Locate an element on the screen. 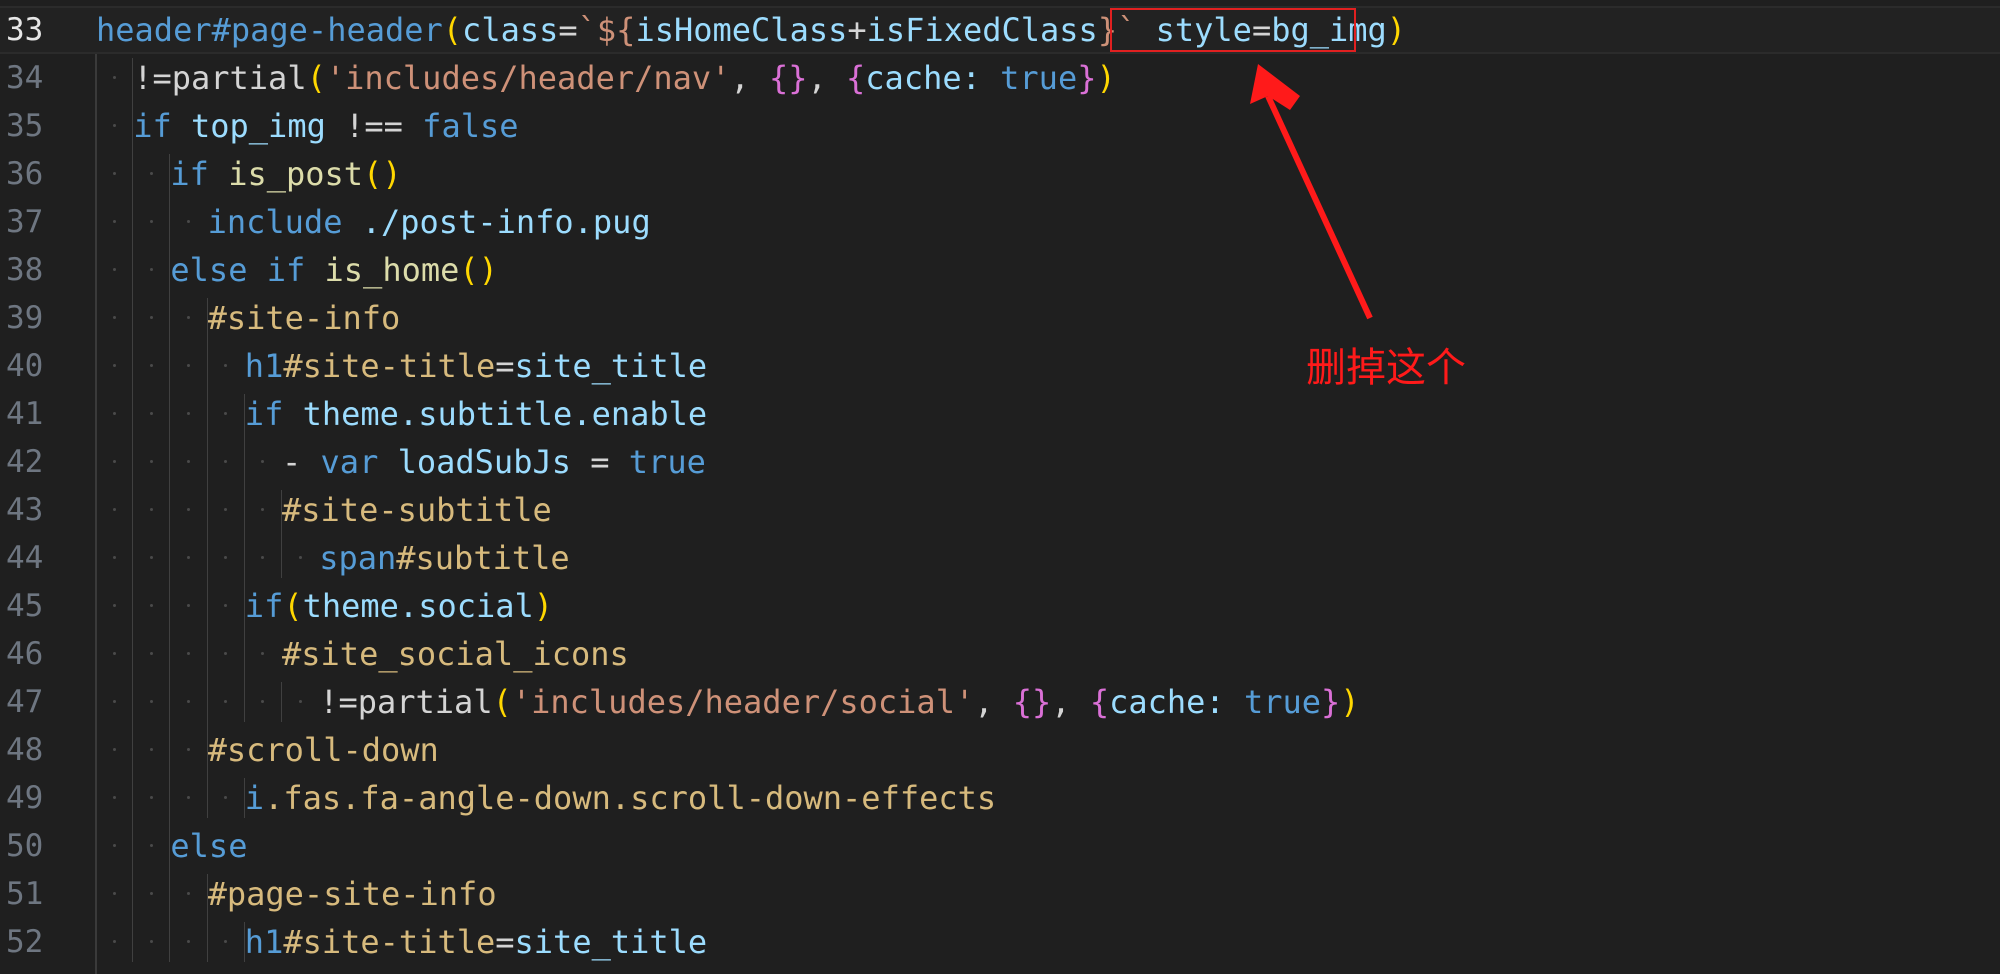 This screenshot has height=974, width=2000. line-number: 37 is located at coordinates (25, 222).